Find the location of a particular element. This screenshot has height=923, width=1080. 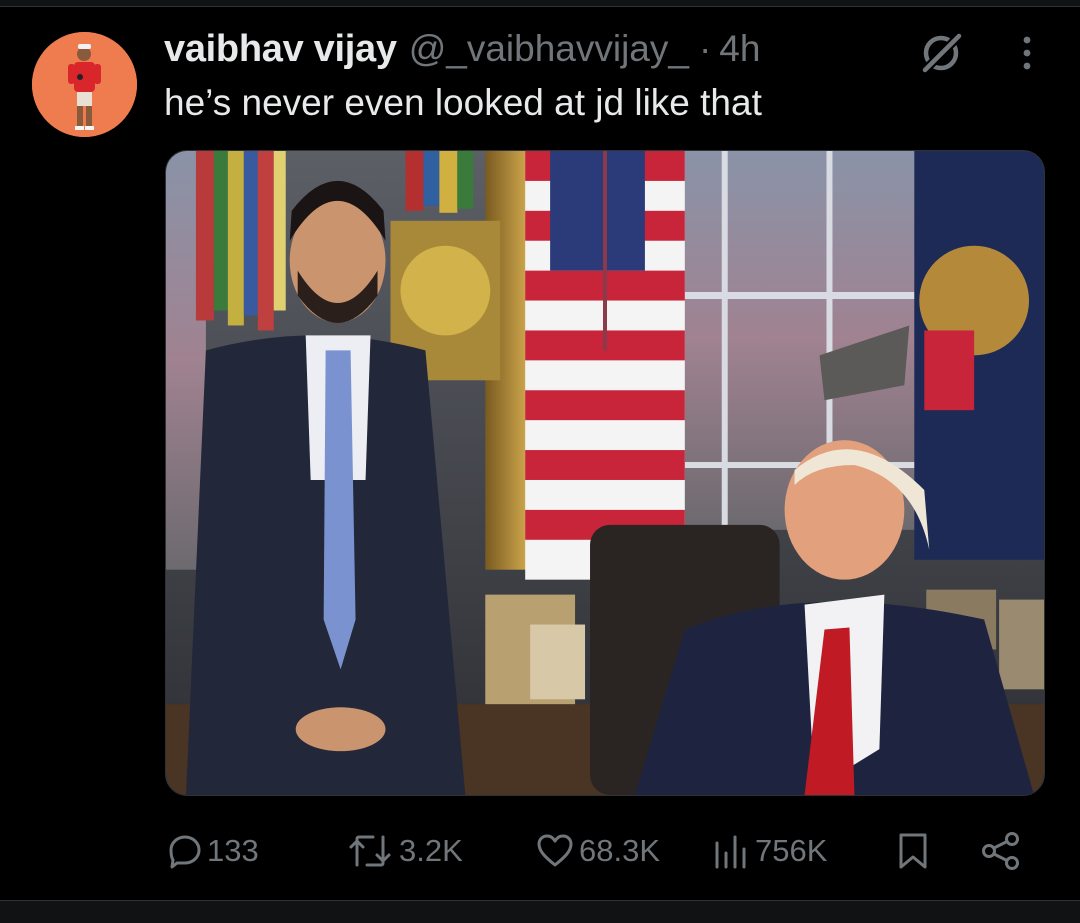

repost-count: 3.2K is located at coordinates (431, 850).